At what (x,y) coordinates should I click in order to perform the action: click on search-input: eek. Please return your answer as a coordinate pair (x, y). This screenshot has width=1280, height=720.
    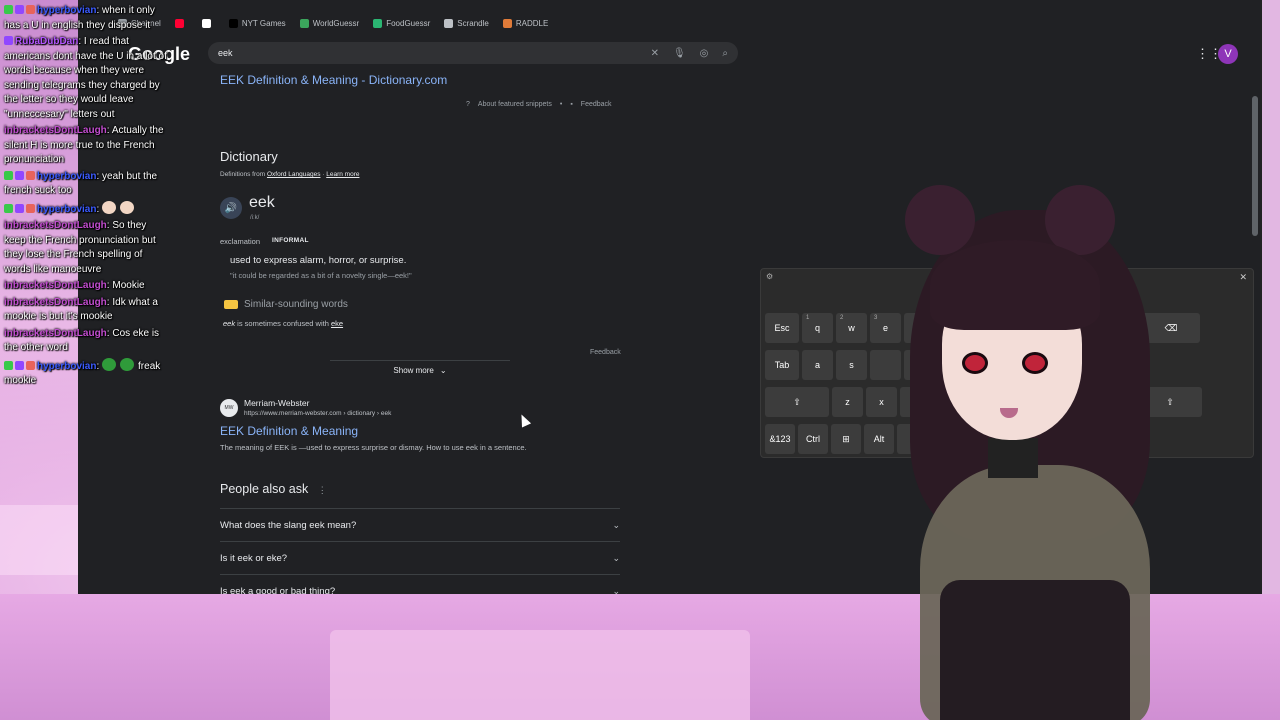
    Looking at the image, I should click on (434, 53).